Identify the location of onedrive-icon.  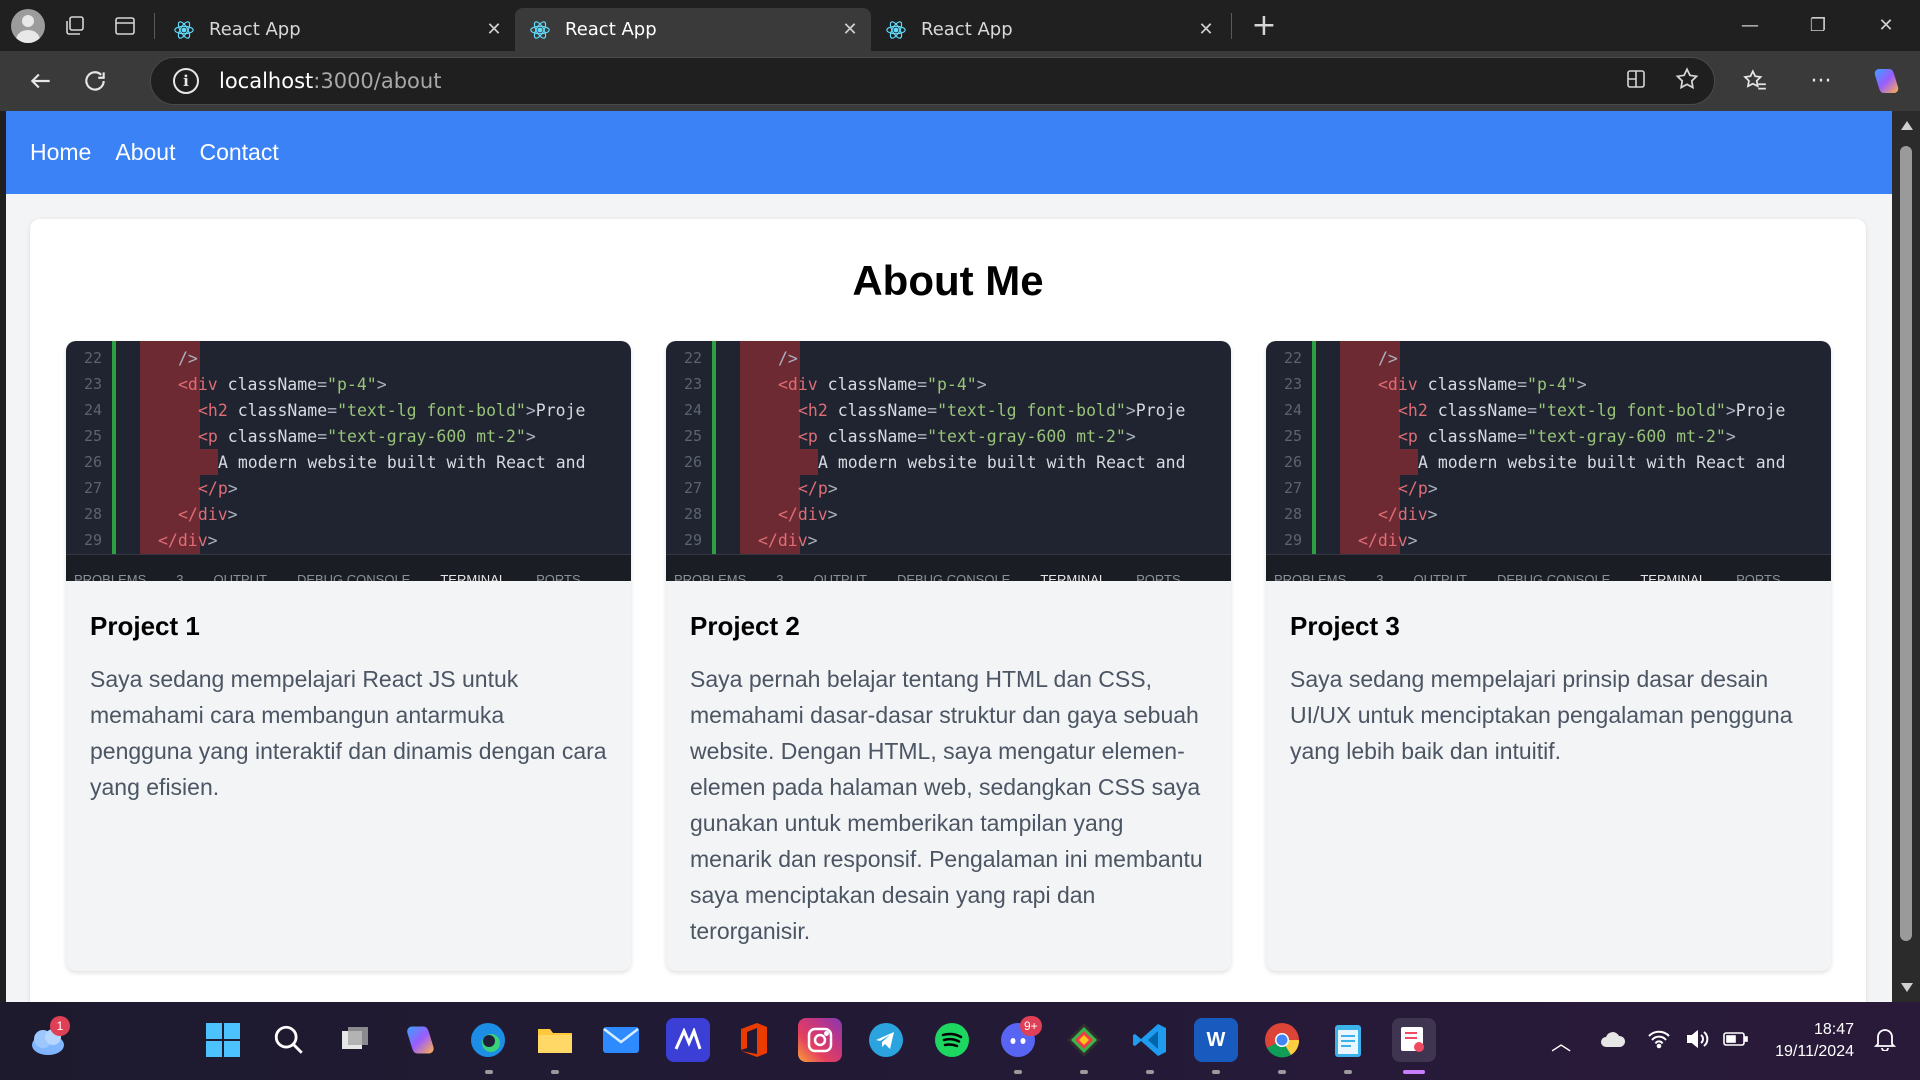
(1613, 1041).